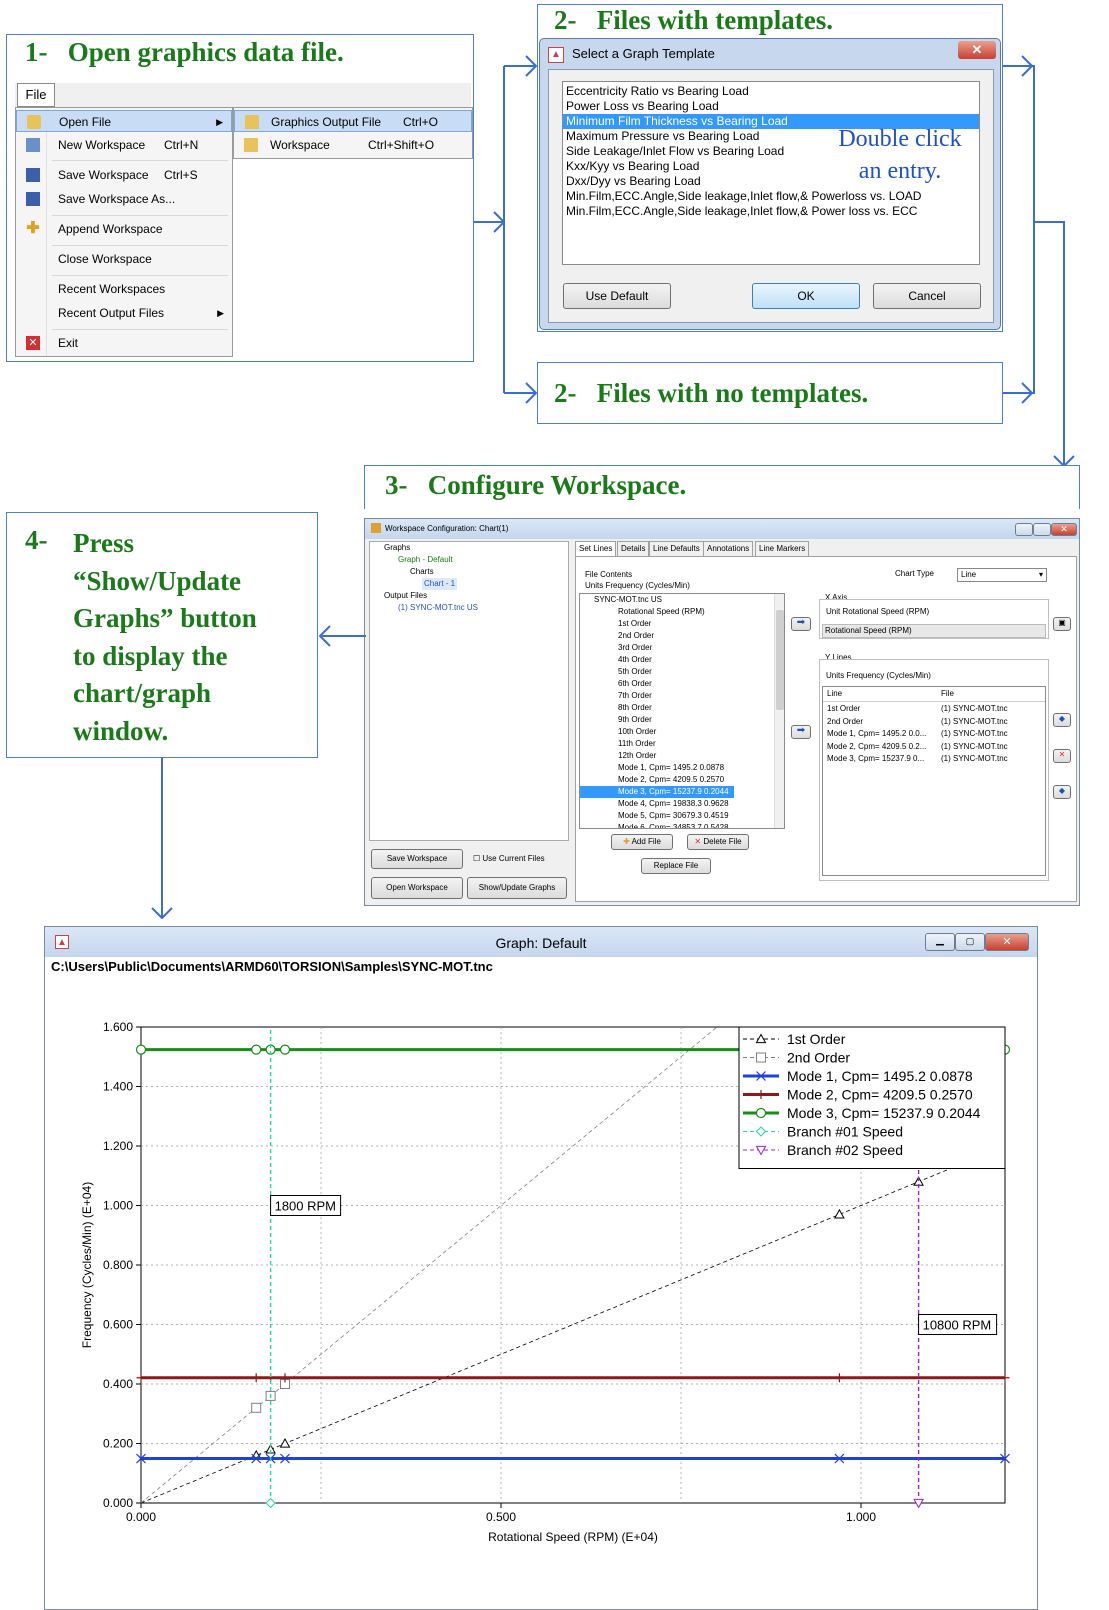 This screenshot has width=1109, height=1610. What do you see at coordinates (118, 1325) in the screenshot?
I see `y-tick-label: 0.600` at bounding box center [118, 1325].